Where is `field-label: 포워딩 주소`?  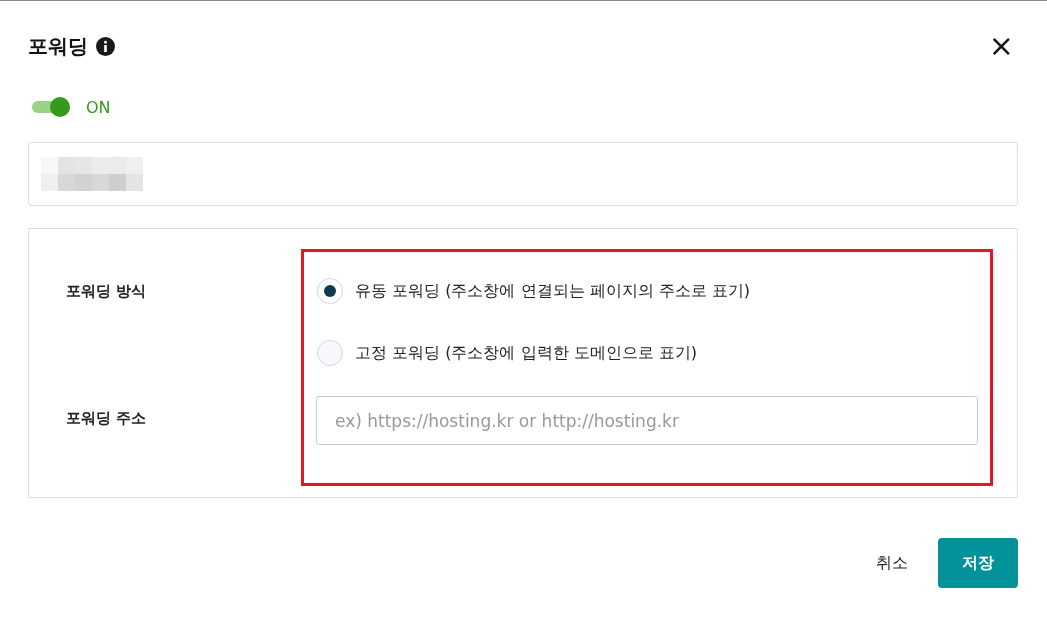 field-label: 포워딩 주소 is located at coordinates (107, 418).